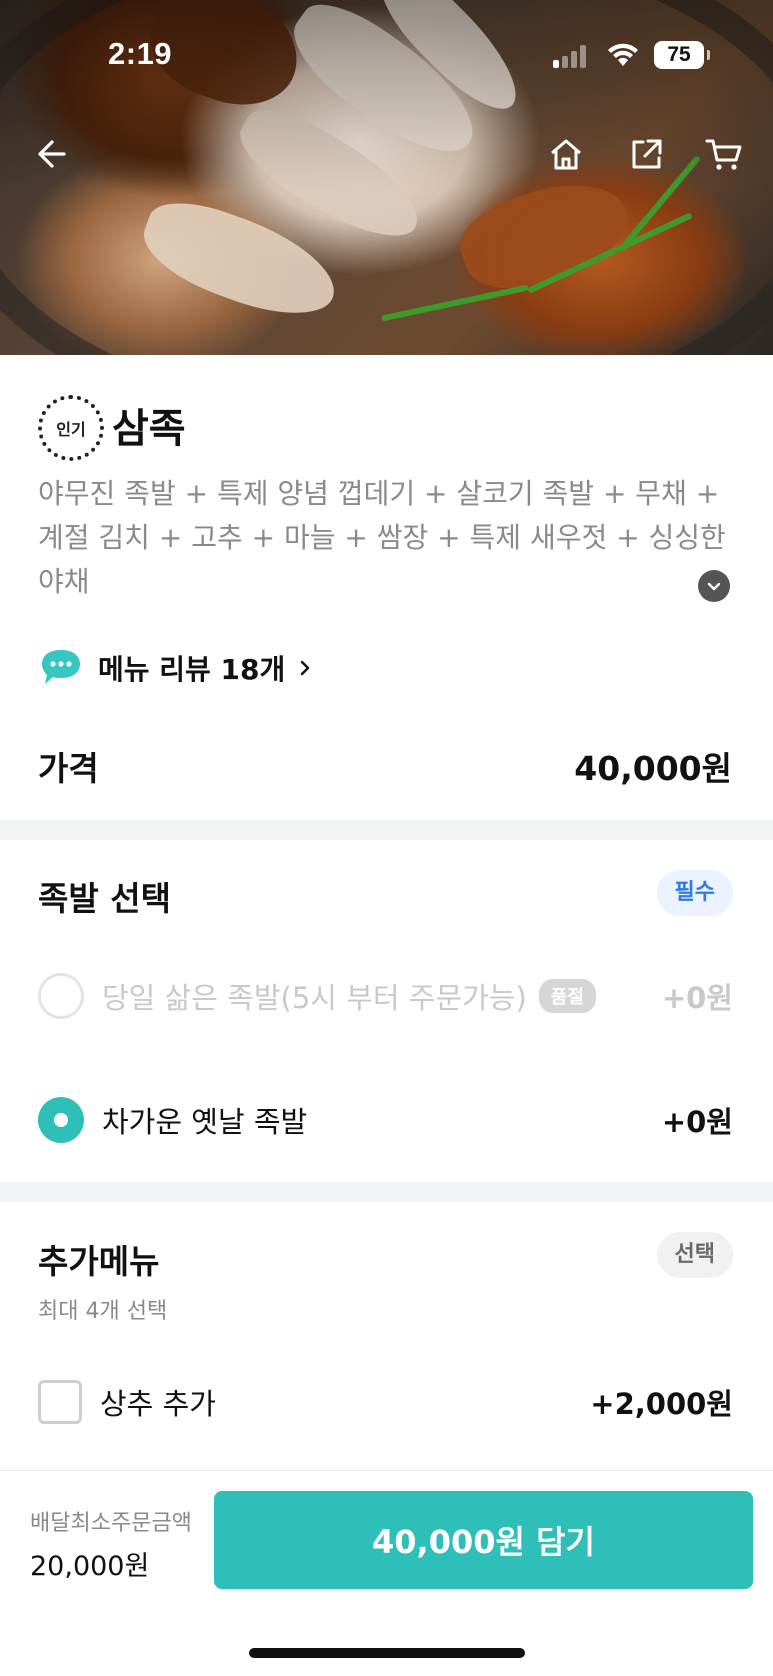 The height and width of the screenshot is (1676, 773). What do you see at coordinates (387, 1653) in the screenshot?
I see `home-indicator` at bounding box center [387, 1653].